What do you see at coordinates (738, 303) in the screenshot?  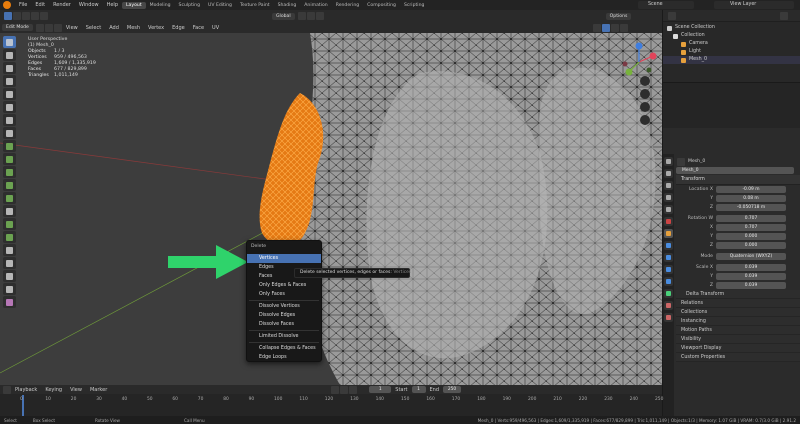 I see `relations-panel: Relations` at bounding box center [738, 303].